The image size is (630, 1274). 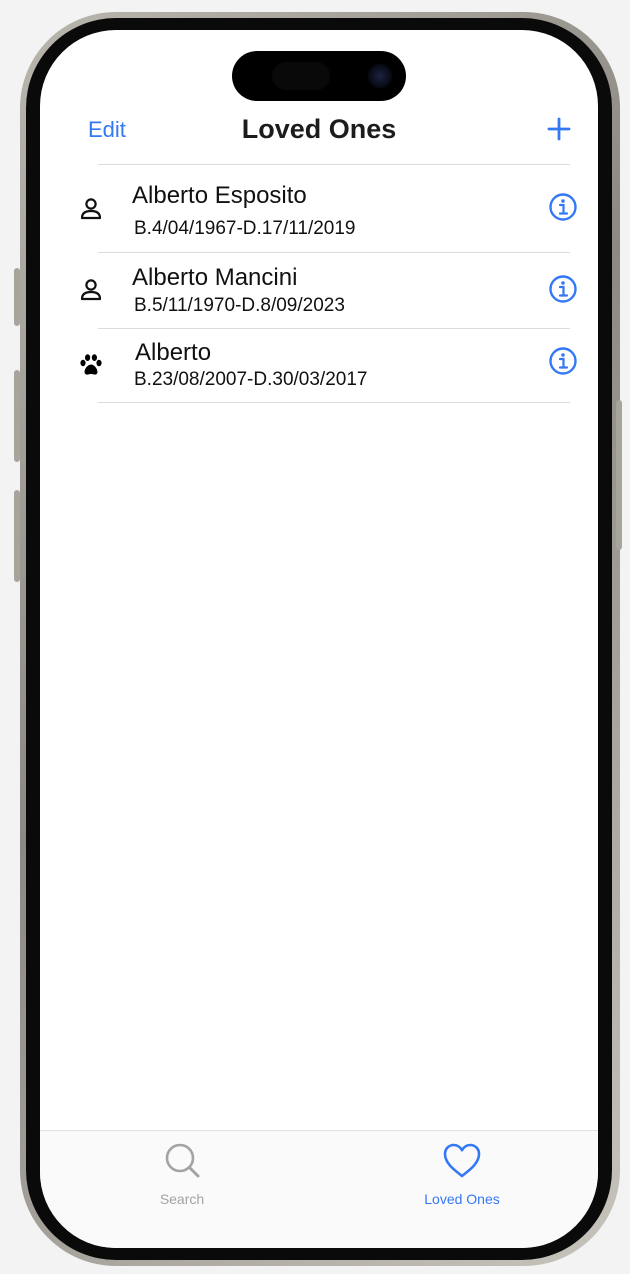 I want to click on tab-label: Search, so click(x=182, y=1199).